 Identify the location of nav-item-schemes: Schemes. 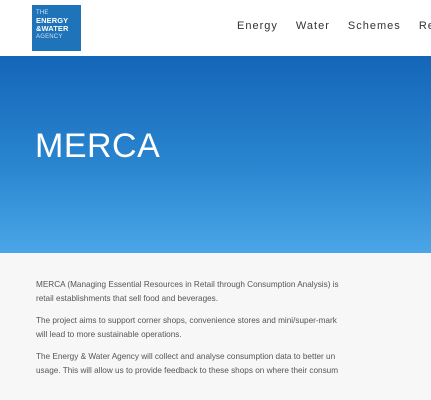
(374, 26).